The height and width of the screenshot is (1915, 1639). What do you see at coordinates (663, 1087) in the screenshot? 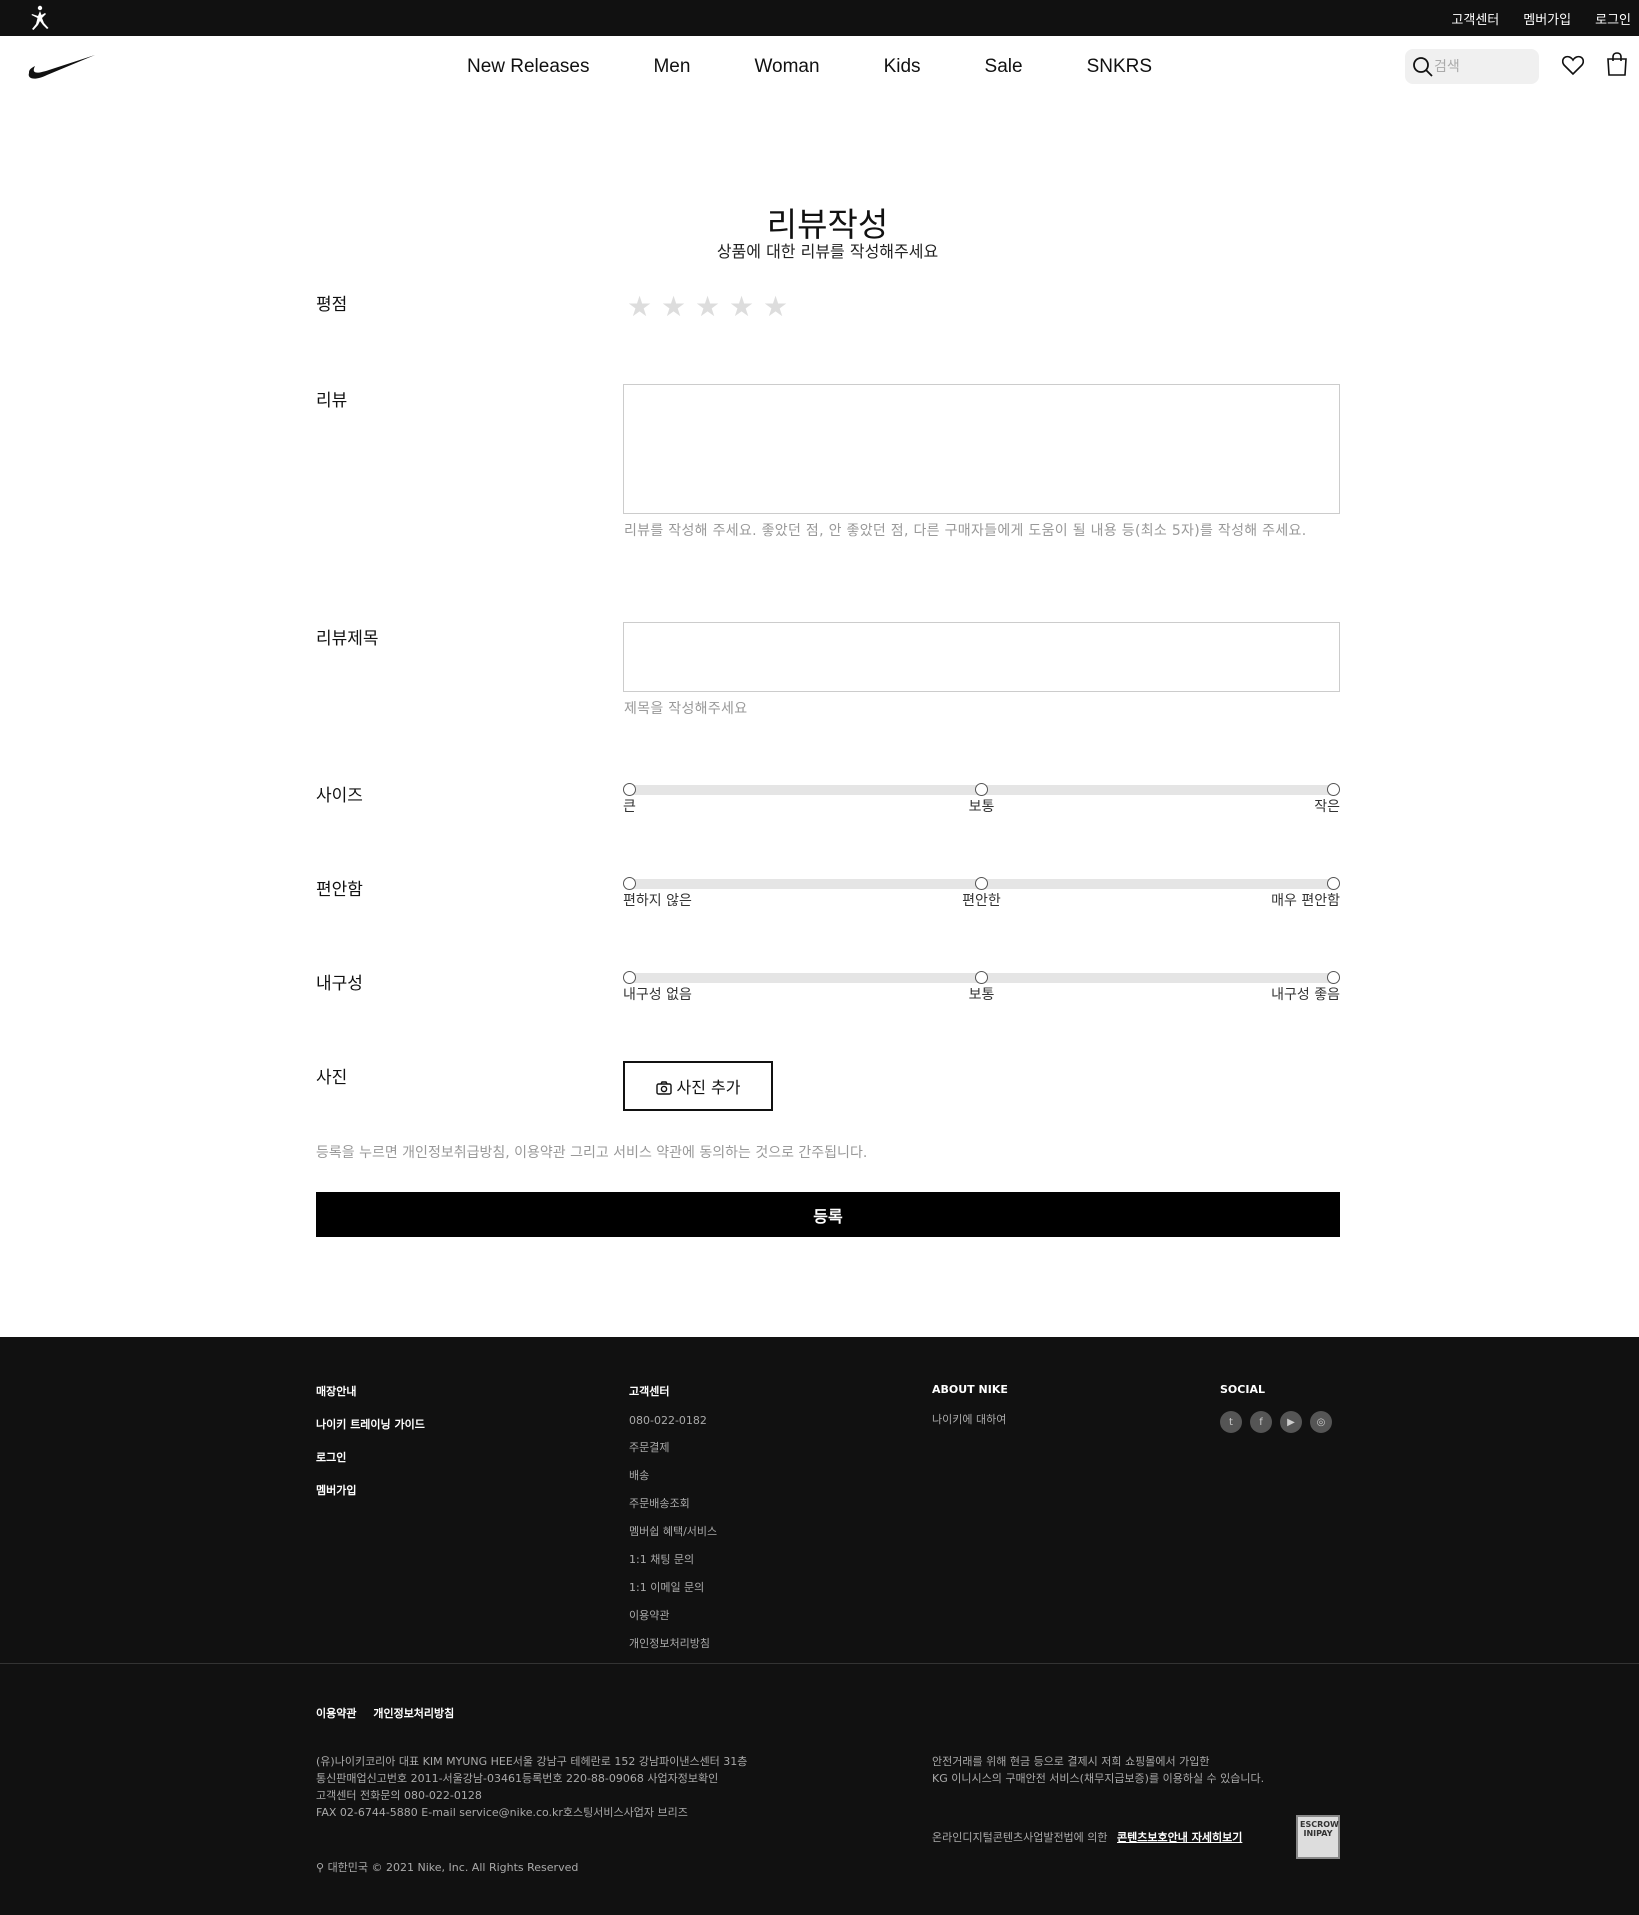
I see `camera-icon` at bounding box center [663, 1087].